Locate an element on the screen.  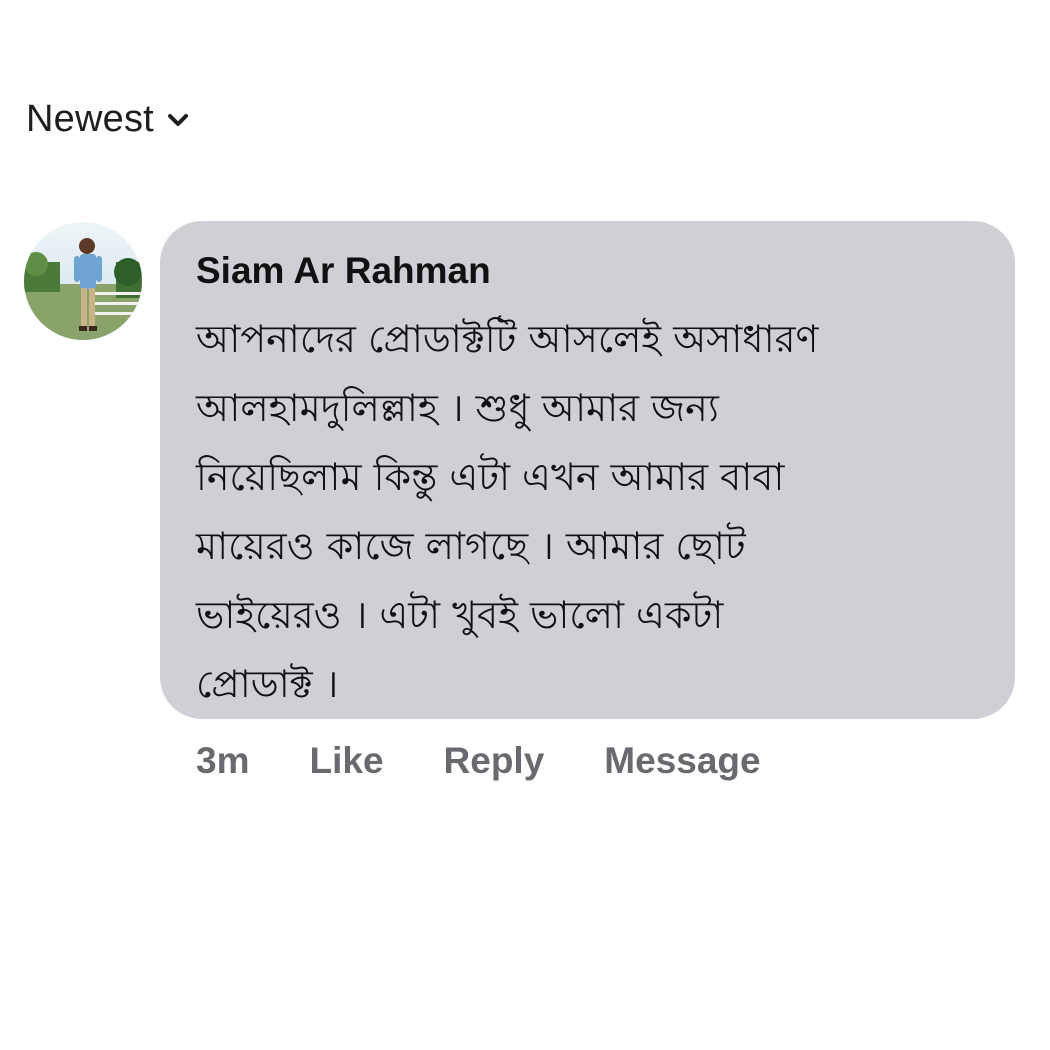
comment-actions: 3m Like Reply Message is located at coordinates (478, 761).